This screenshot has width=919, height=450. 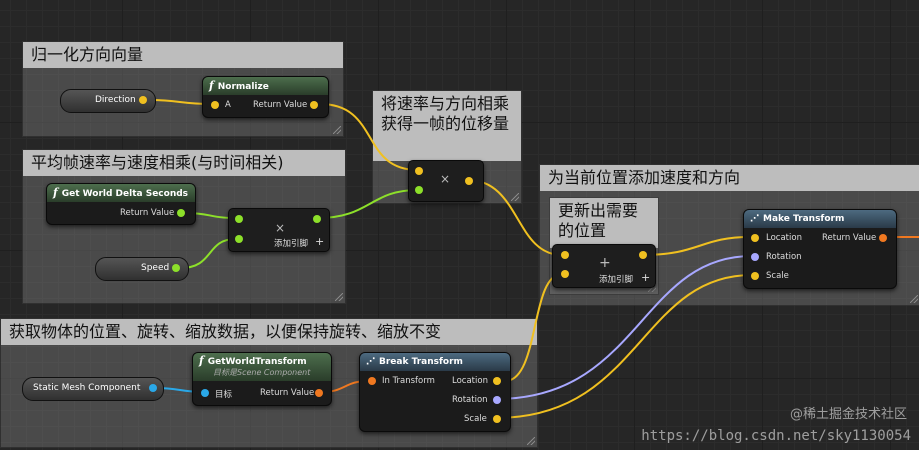 I want to click on speed-label: Speed, so click(x=155, y=268).